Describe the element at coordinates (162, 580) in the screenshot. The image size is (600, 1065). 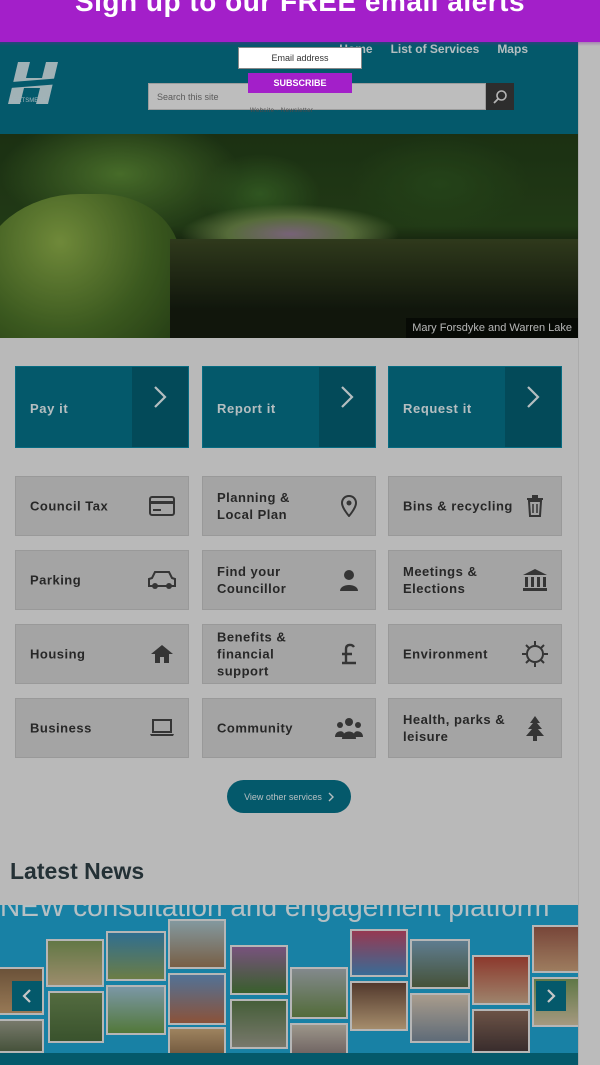
I see `car-icon` at that location.